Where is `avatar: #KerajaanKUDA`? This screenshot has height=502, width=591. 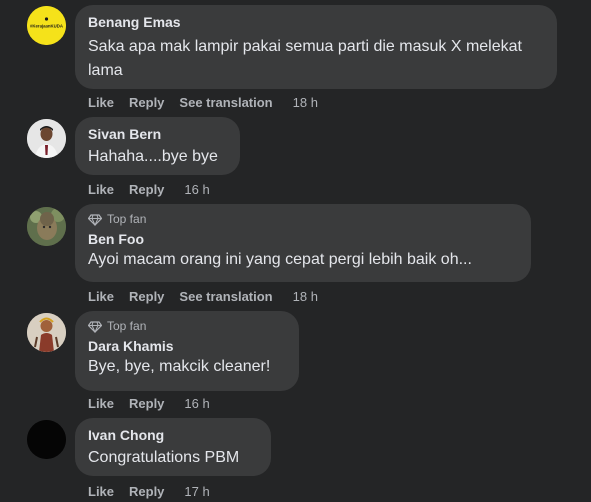
avatar: #KerajaanKUDA is located at coordinates (46, 25).